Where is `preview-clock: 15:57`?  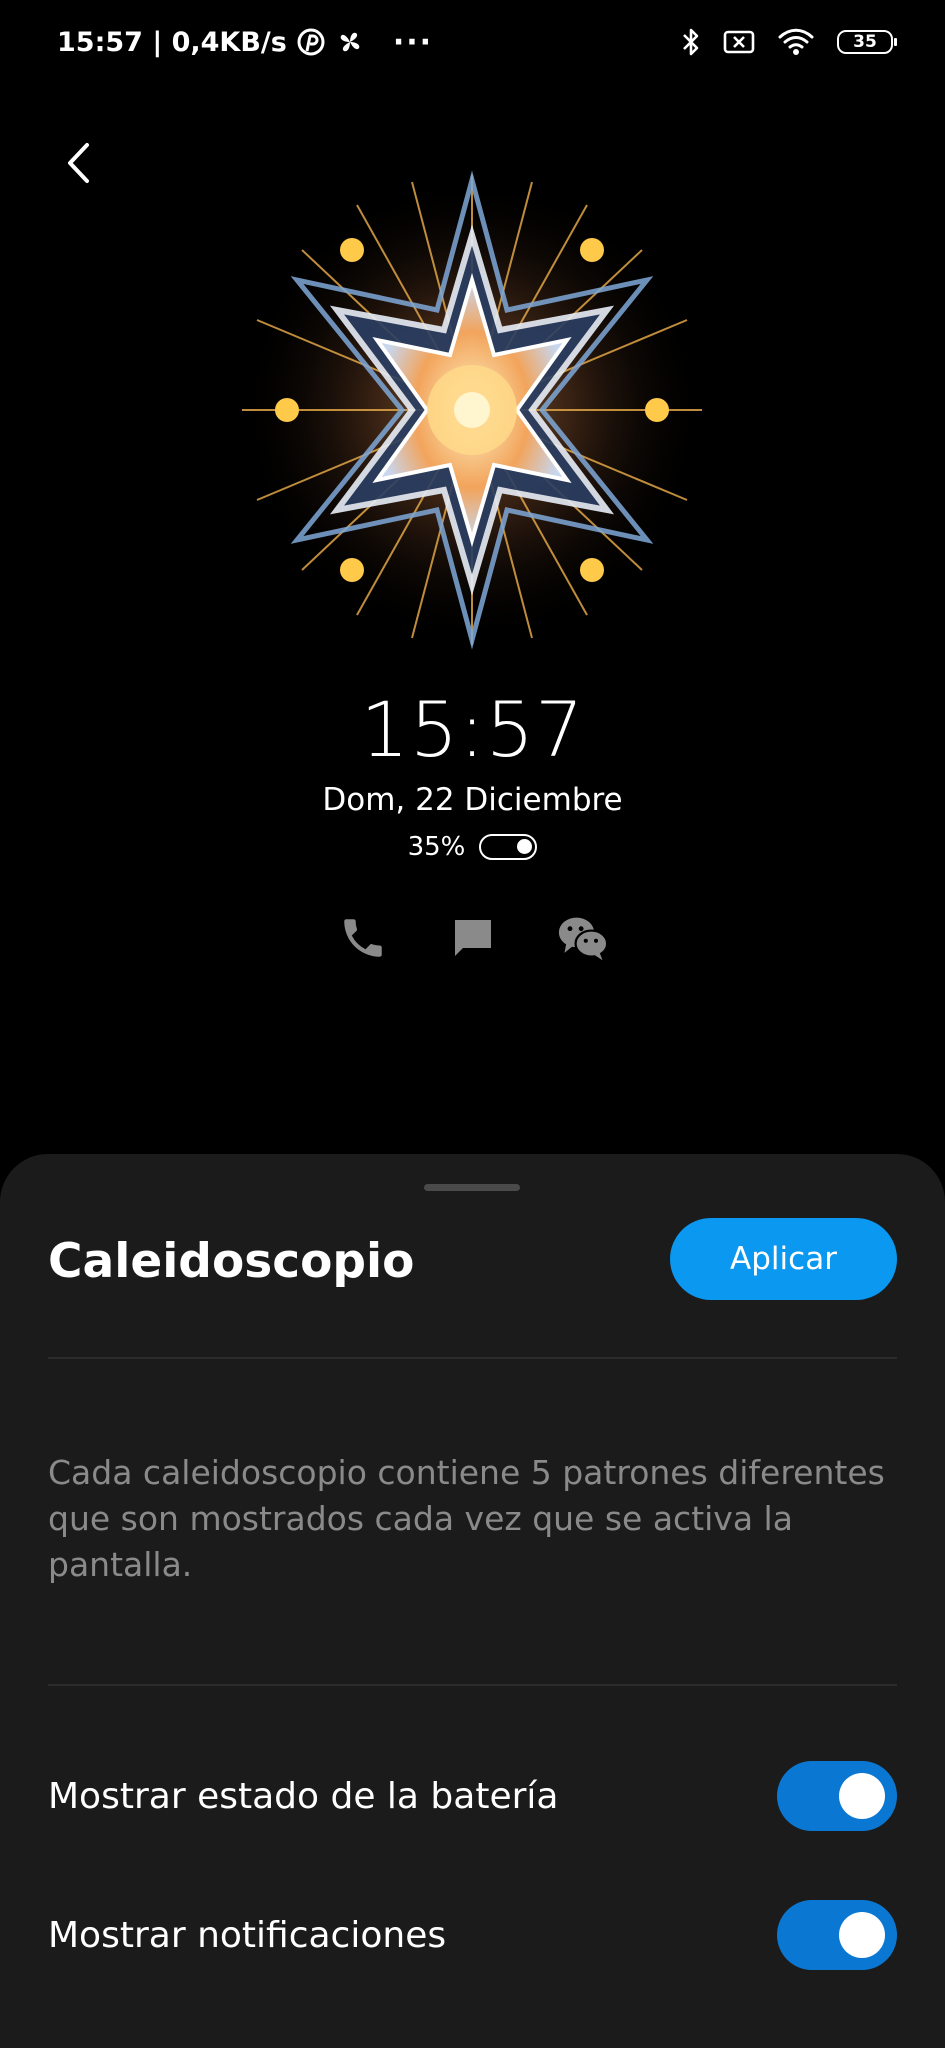
preview-clock: 15:57 is located at coordinates (472, 729).